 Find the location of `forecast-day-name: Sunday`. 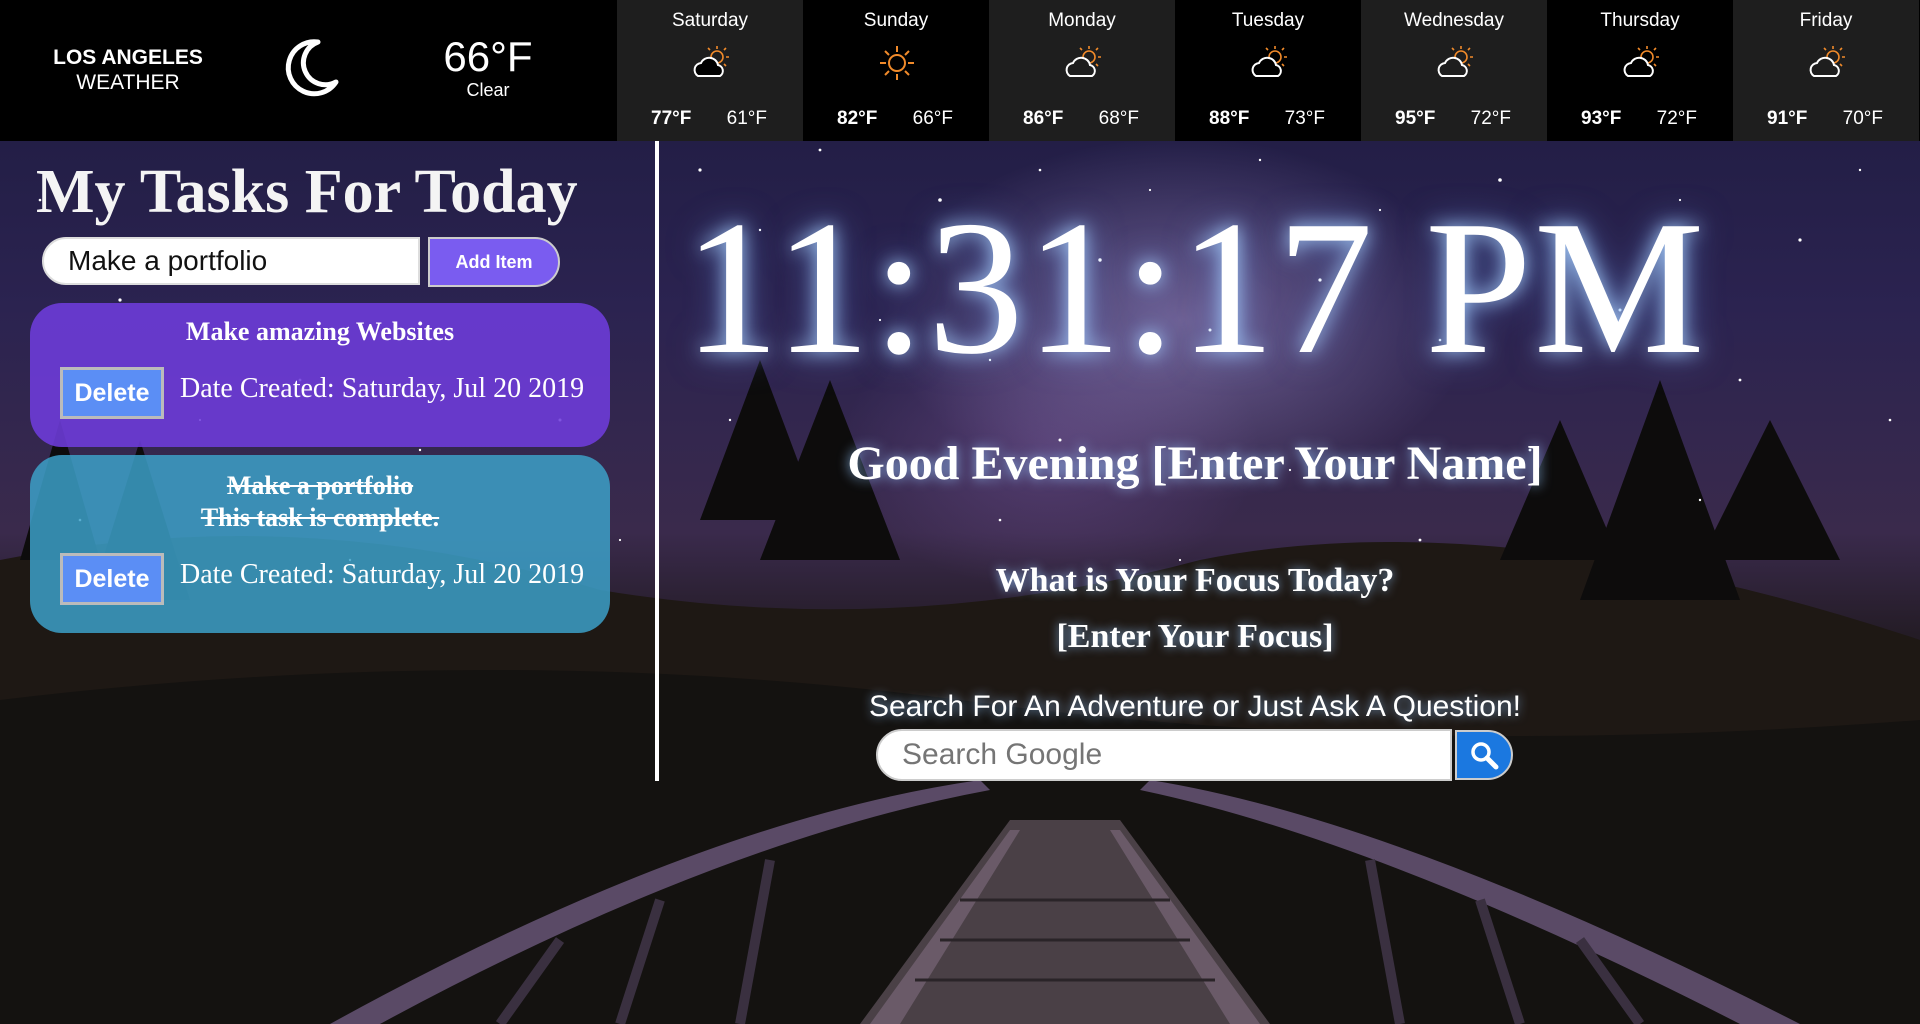

forecast-day-name: Sunday is located at coordinates (896, 20).